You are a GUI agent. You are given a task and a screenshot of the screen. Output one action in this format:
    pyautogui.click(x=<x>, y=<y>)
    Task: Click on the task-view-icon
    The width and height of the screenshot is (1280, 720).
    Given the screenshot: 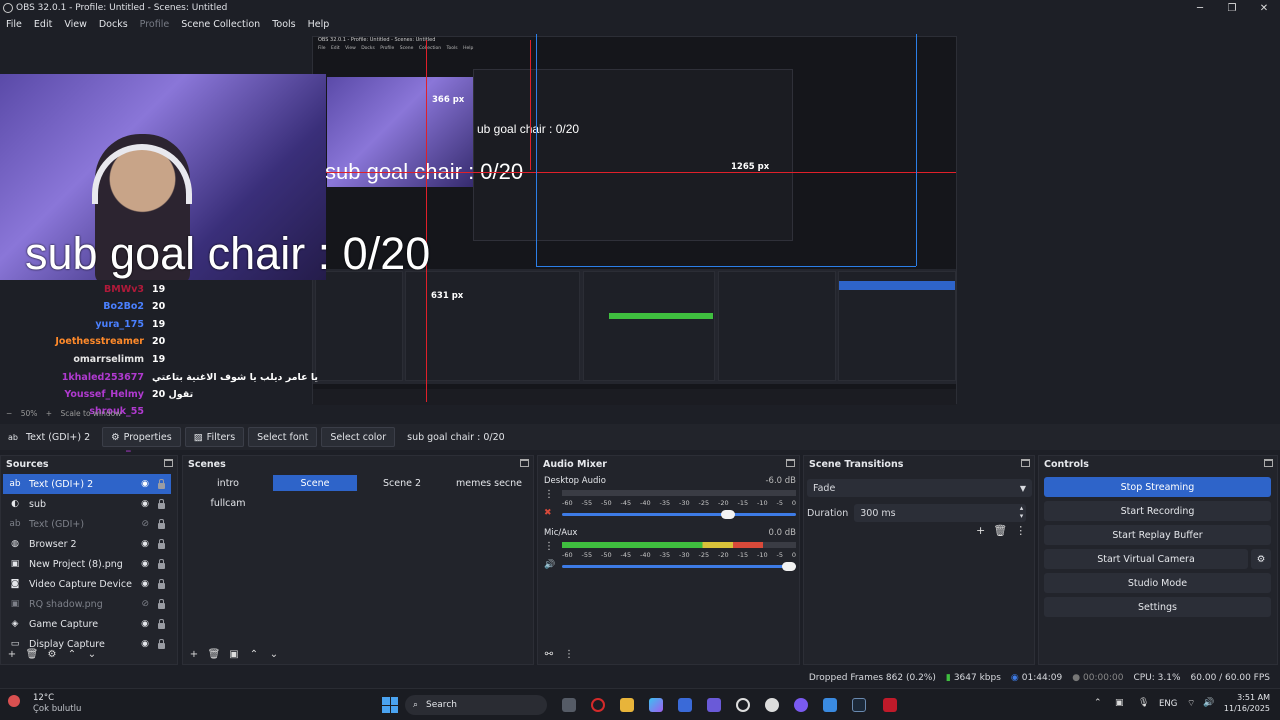 What is the action you would take?
    pyautogui.click(x=569, y=705)
    